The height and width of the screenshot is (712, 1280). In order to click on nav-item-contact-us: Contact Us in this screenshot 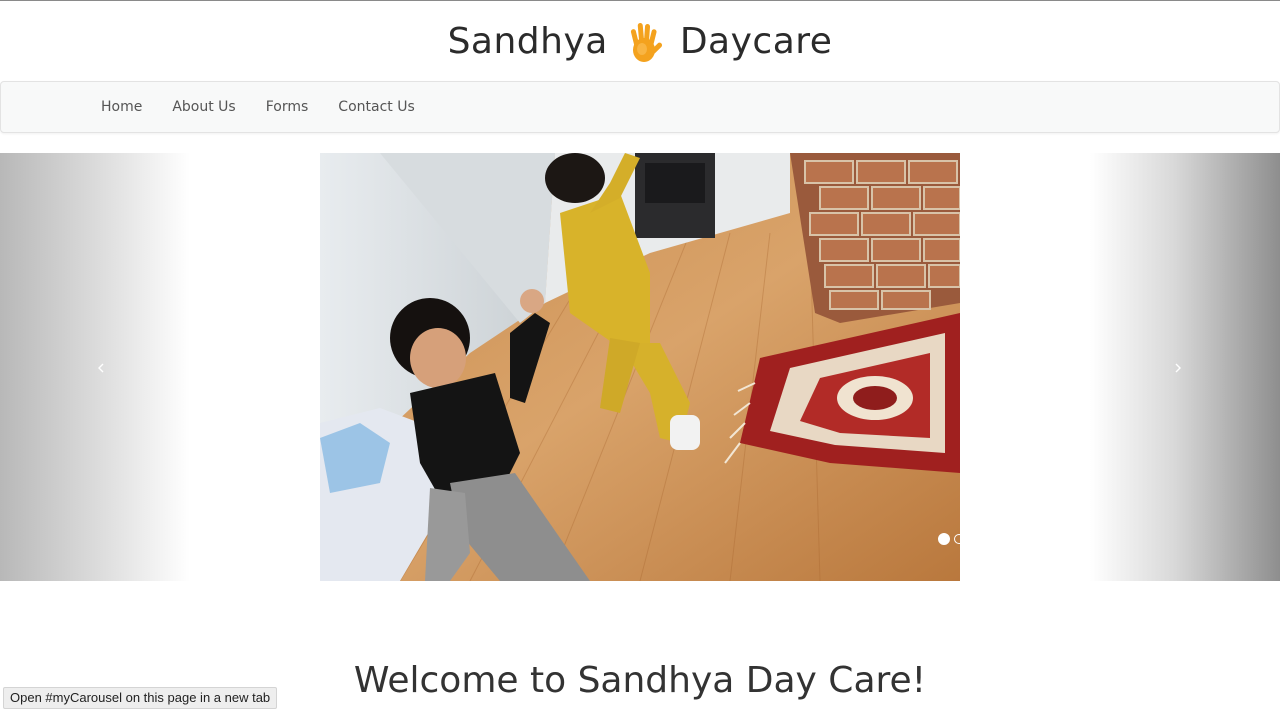, I will do `click(376, 107)`.